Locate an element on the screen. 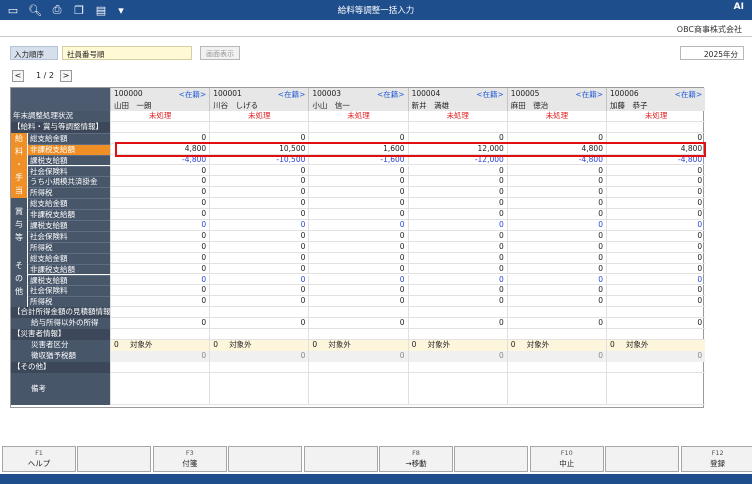 This screenshot has width=752, height=484. prev-page-button: < is located at coordinates (18, 76).